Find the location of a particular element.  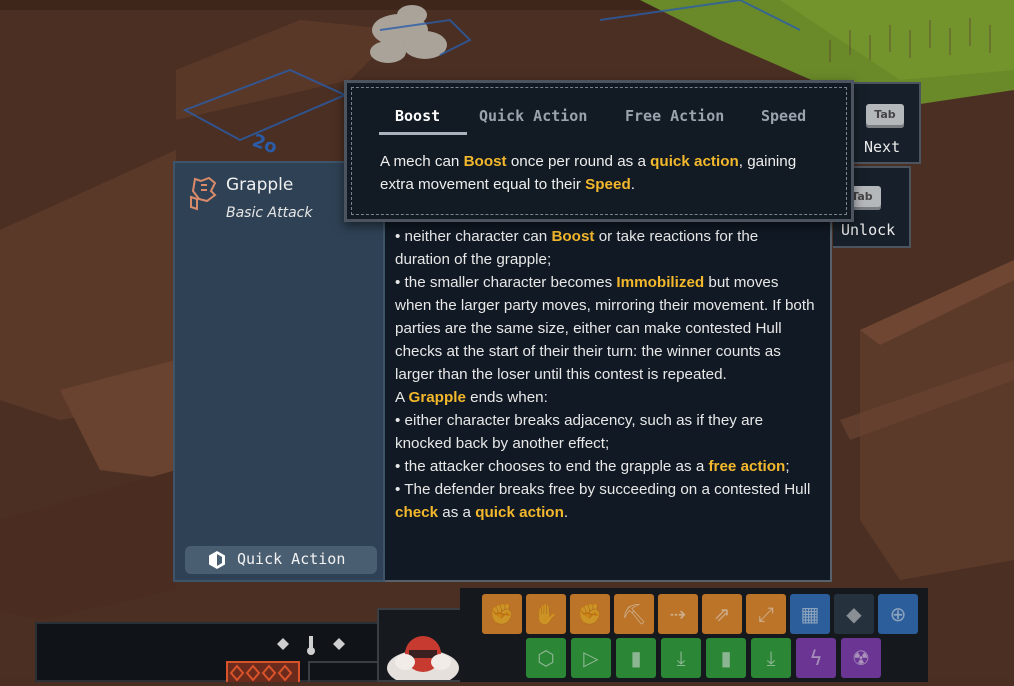

hotbar-slot-lightning-icon: ϟ is located at coordinates (816, 658).